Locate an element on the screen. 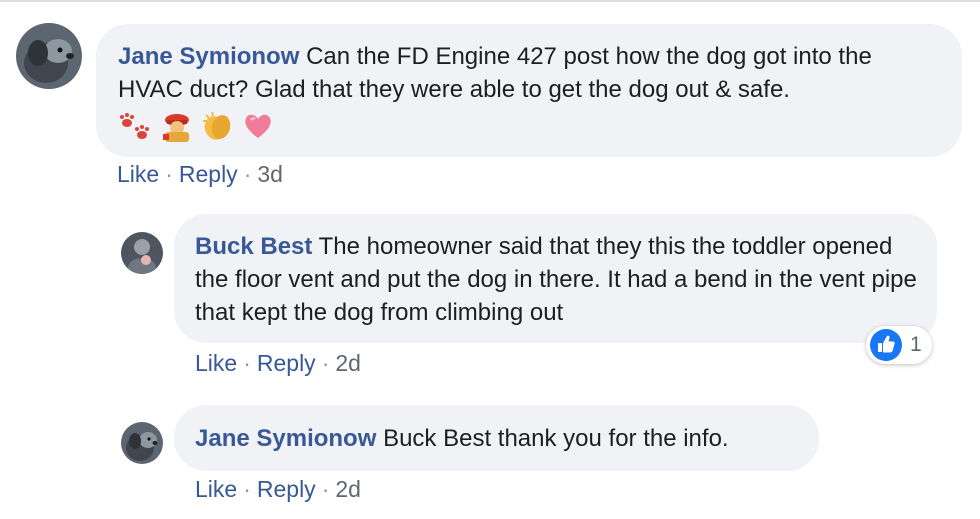 Image resolution: width=980 pixels, height=519 pixels. heart-icon is located at coordinates (258, 126).